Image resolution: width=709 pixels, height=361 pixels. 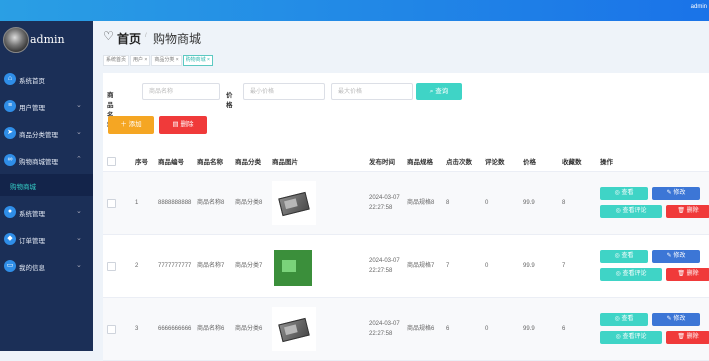 I want to click on page-header: ♡ 首页 / 购物商城, so click(x=401, y=36).